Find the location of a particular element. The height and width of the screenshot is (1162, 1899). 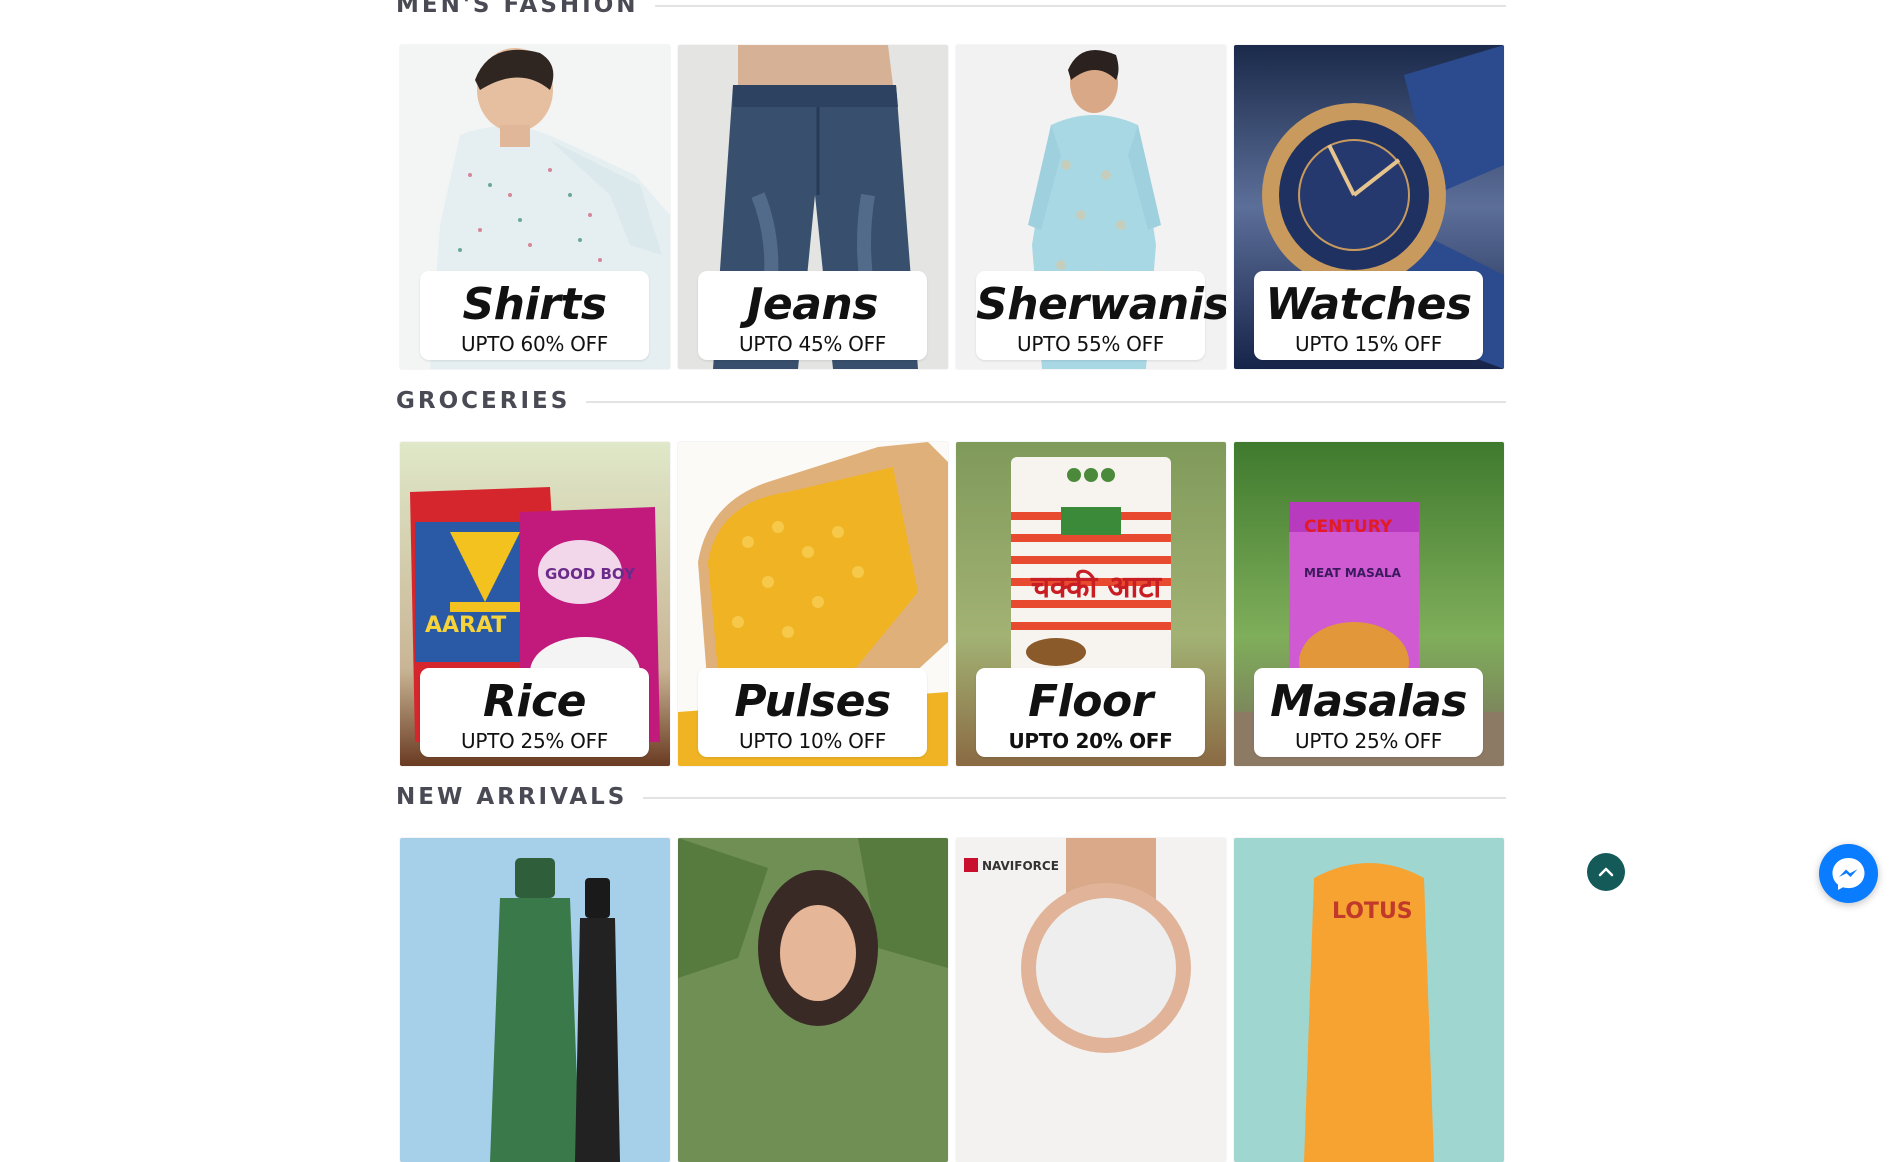

category-offer: UPTO 55% OFF is located at coordinates (1090, 344).